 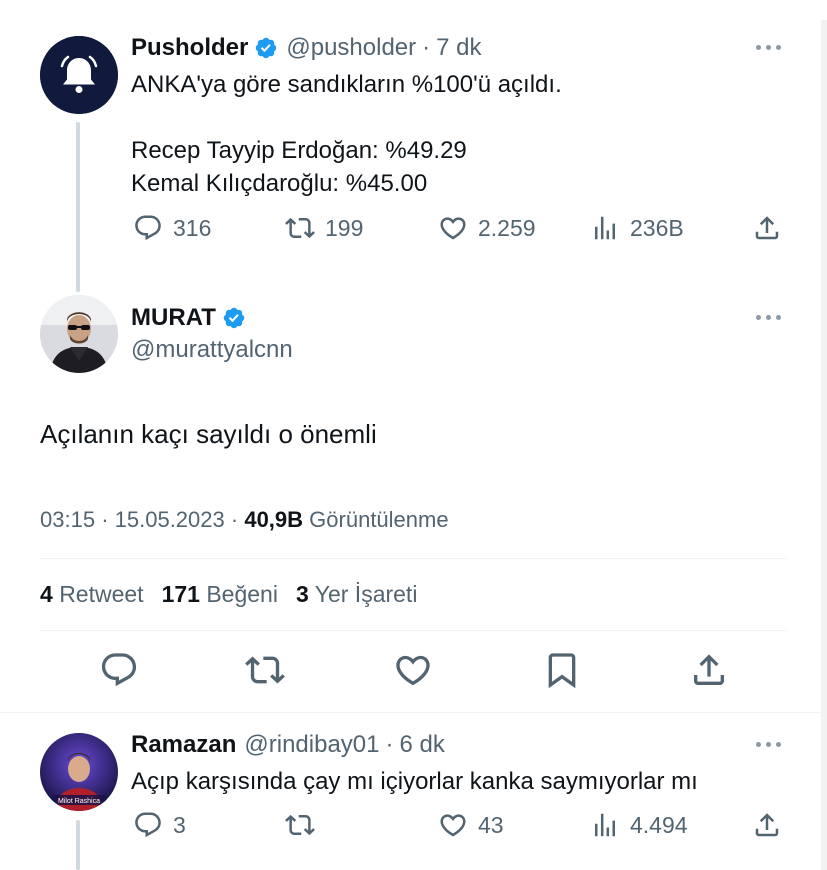 I want to click on avatar-murat, so click(x=79, y=334).